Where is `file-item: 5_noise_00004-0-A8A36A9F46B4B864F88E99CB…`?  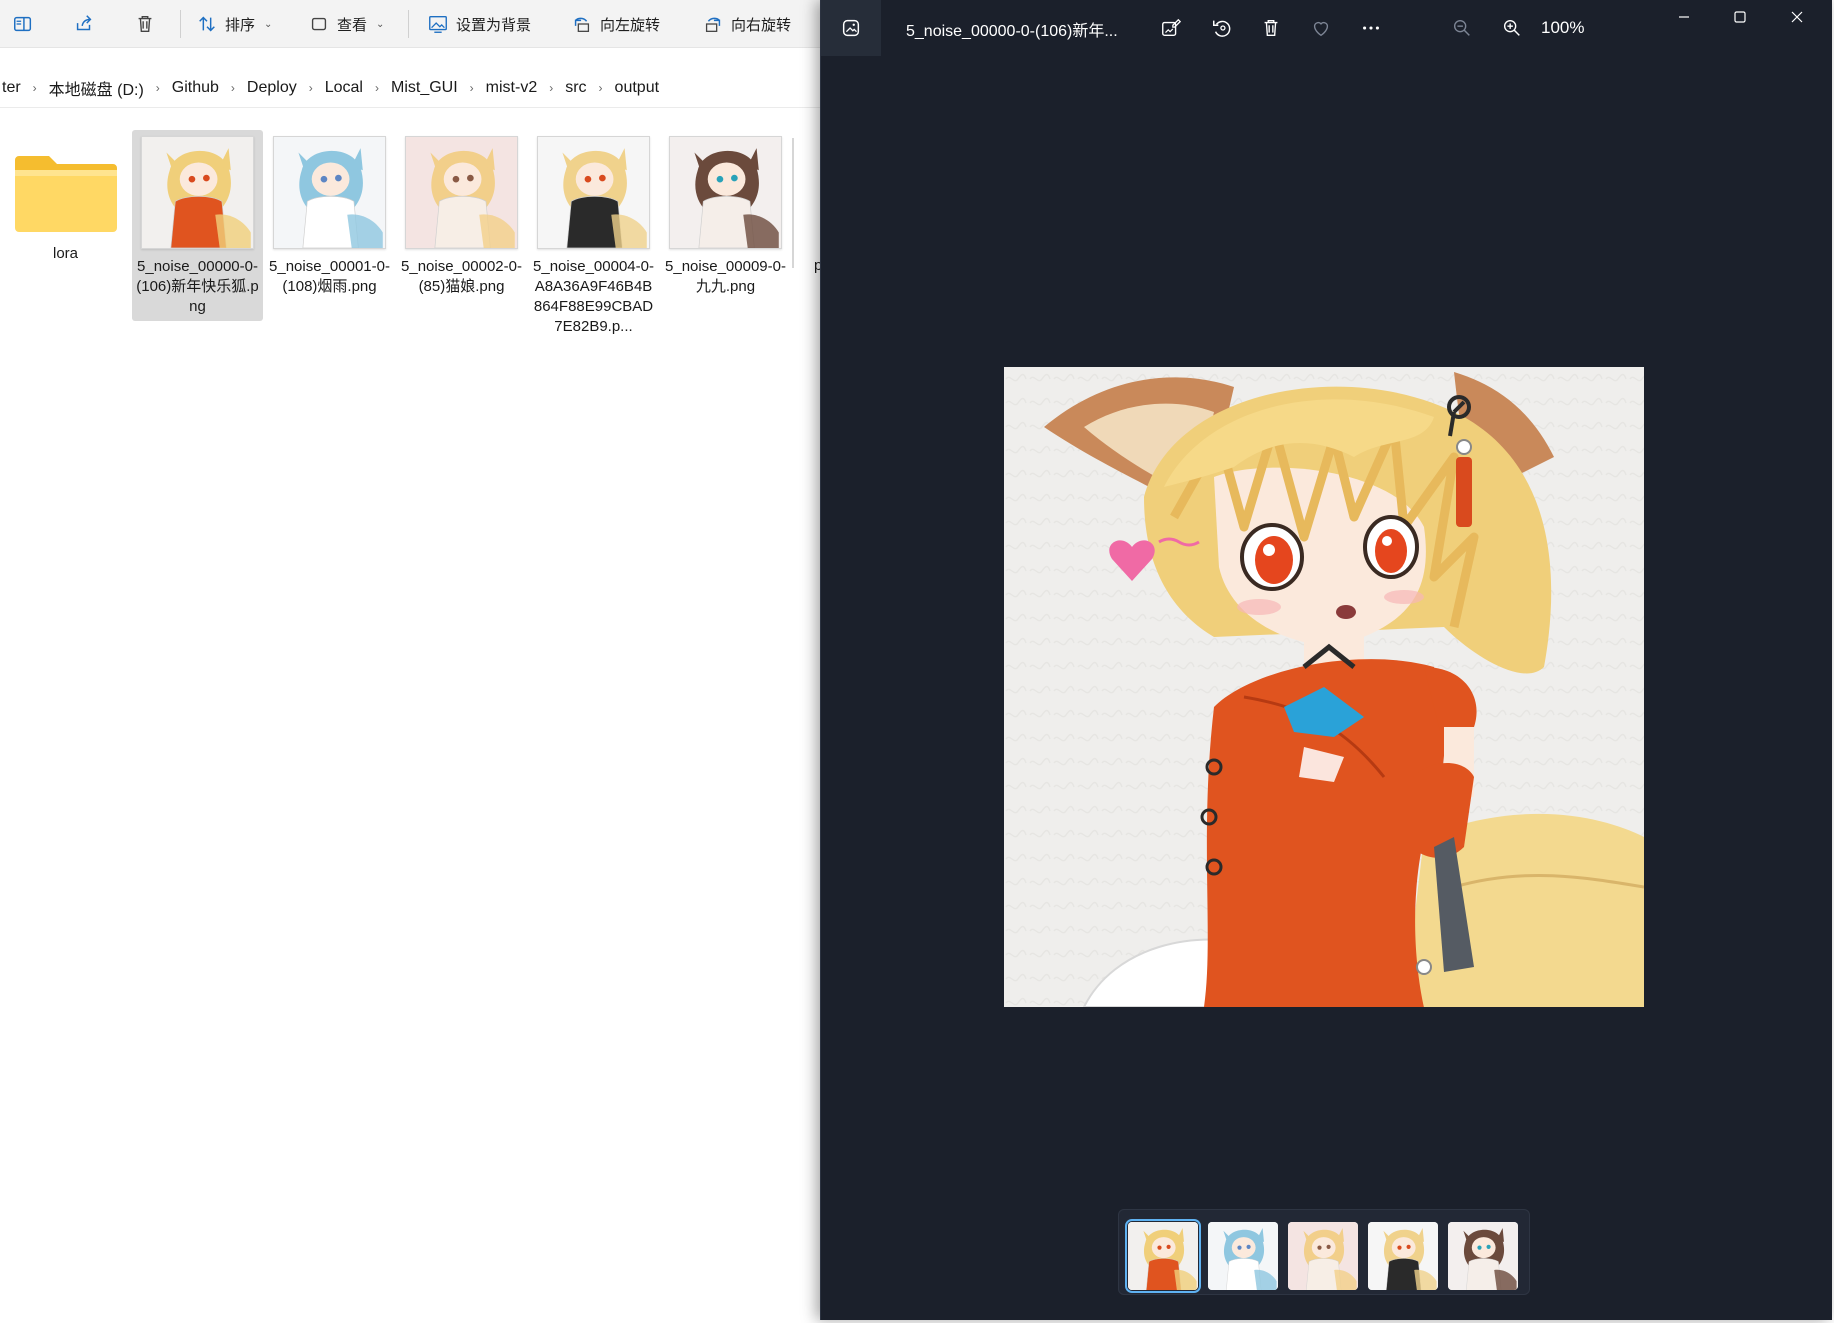 file-item: 5_noise_00004-0-A8A36A9F46B4B864F88E99CB… is located at coordinates (593, 235).